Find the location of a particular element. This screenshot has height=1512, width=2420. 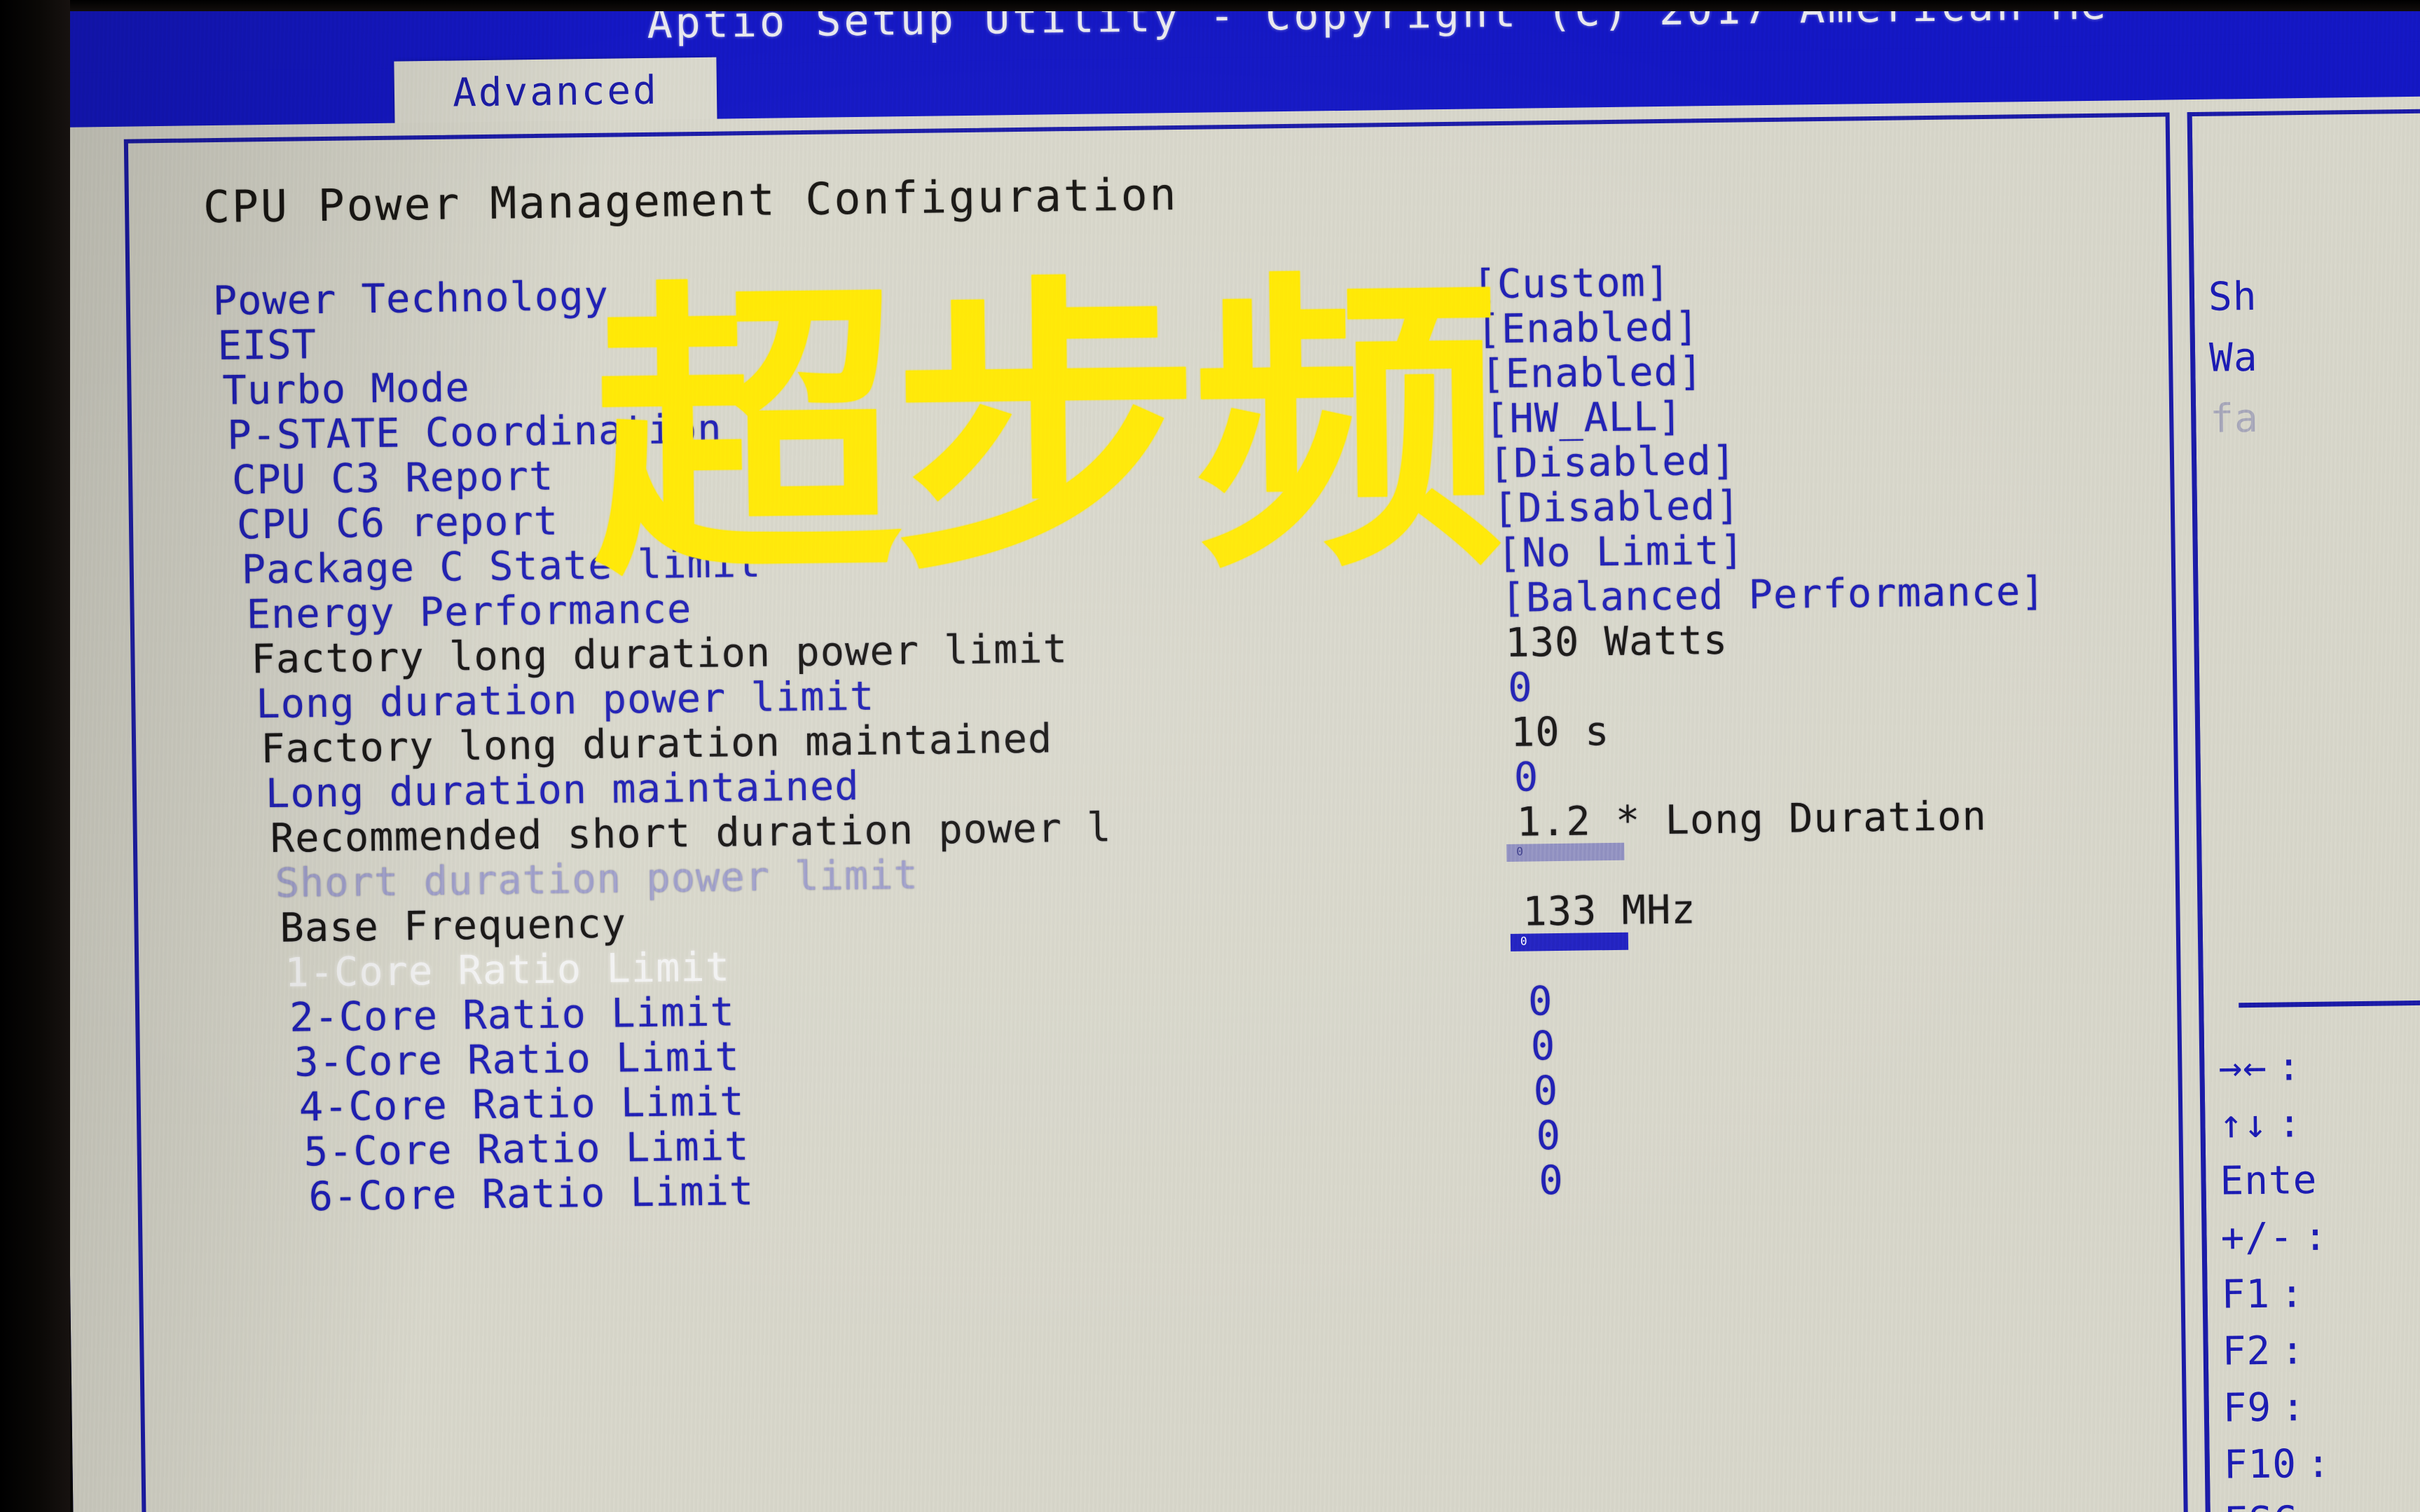

key-legend-key: F10 is located at coordinates (2260, 1464).